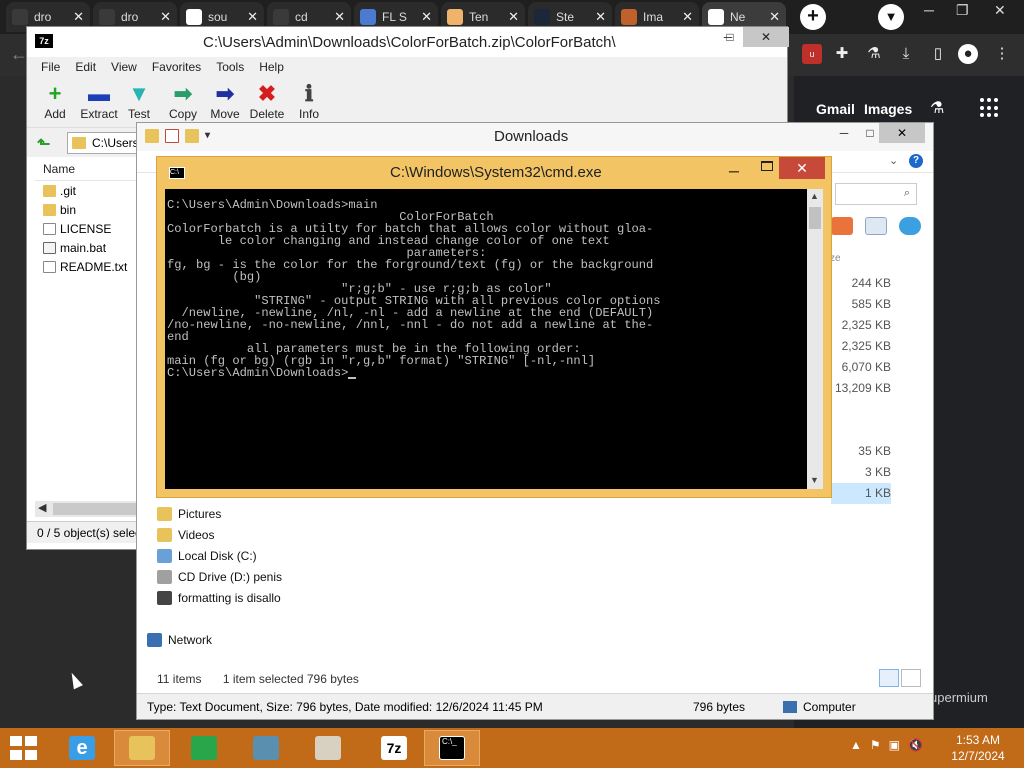  Describe the element at coordinates (257, 597) in the screenshot. I see `nav-item: formatting is disallo` at that location.